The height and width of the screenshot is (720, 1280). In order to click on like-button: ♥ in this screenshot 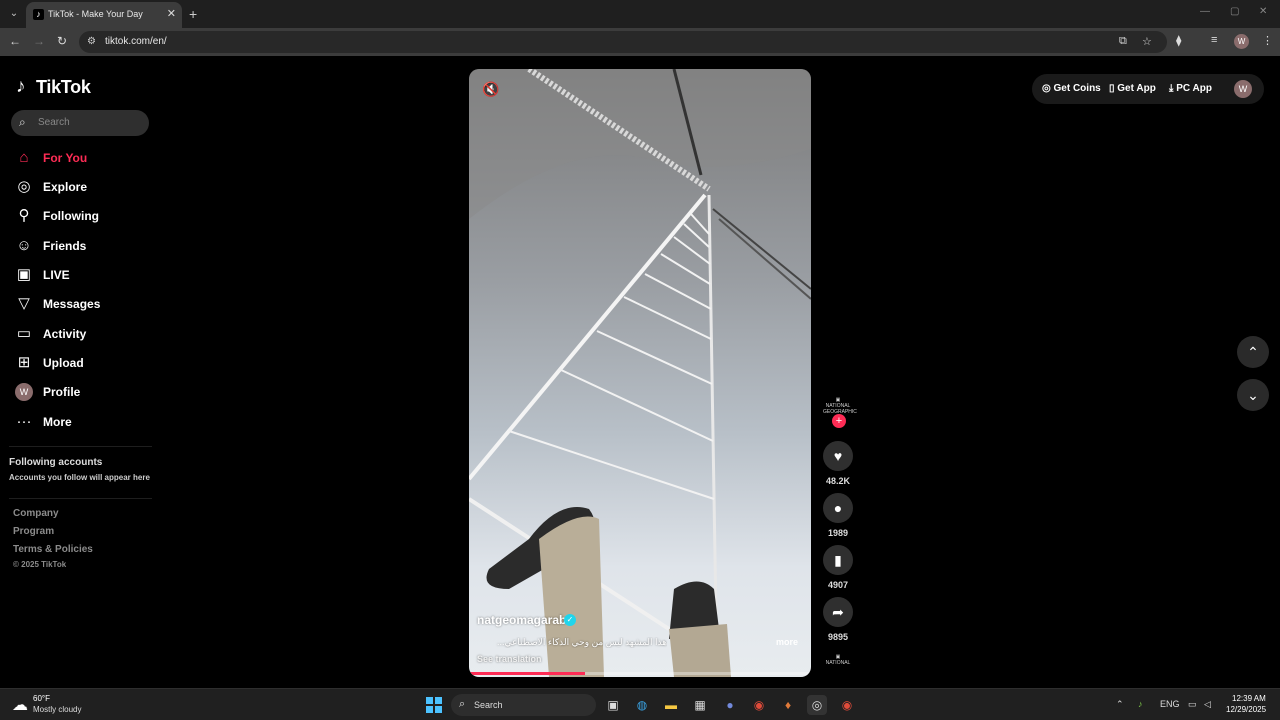, I will do `click(838, 456)`.